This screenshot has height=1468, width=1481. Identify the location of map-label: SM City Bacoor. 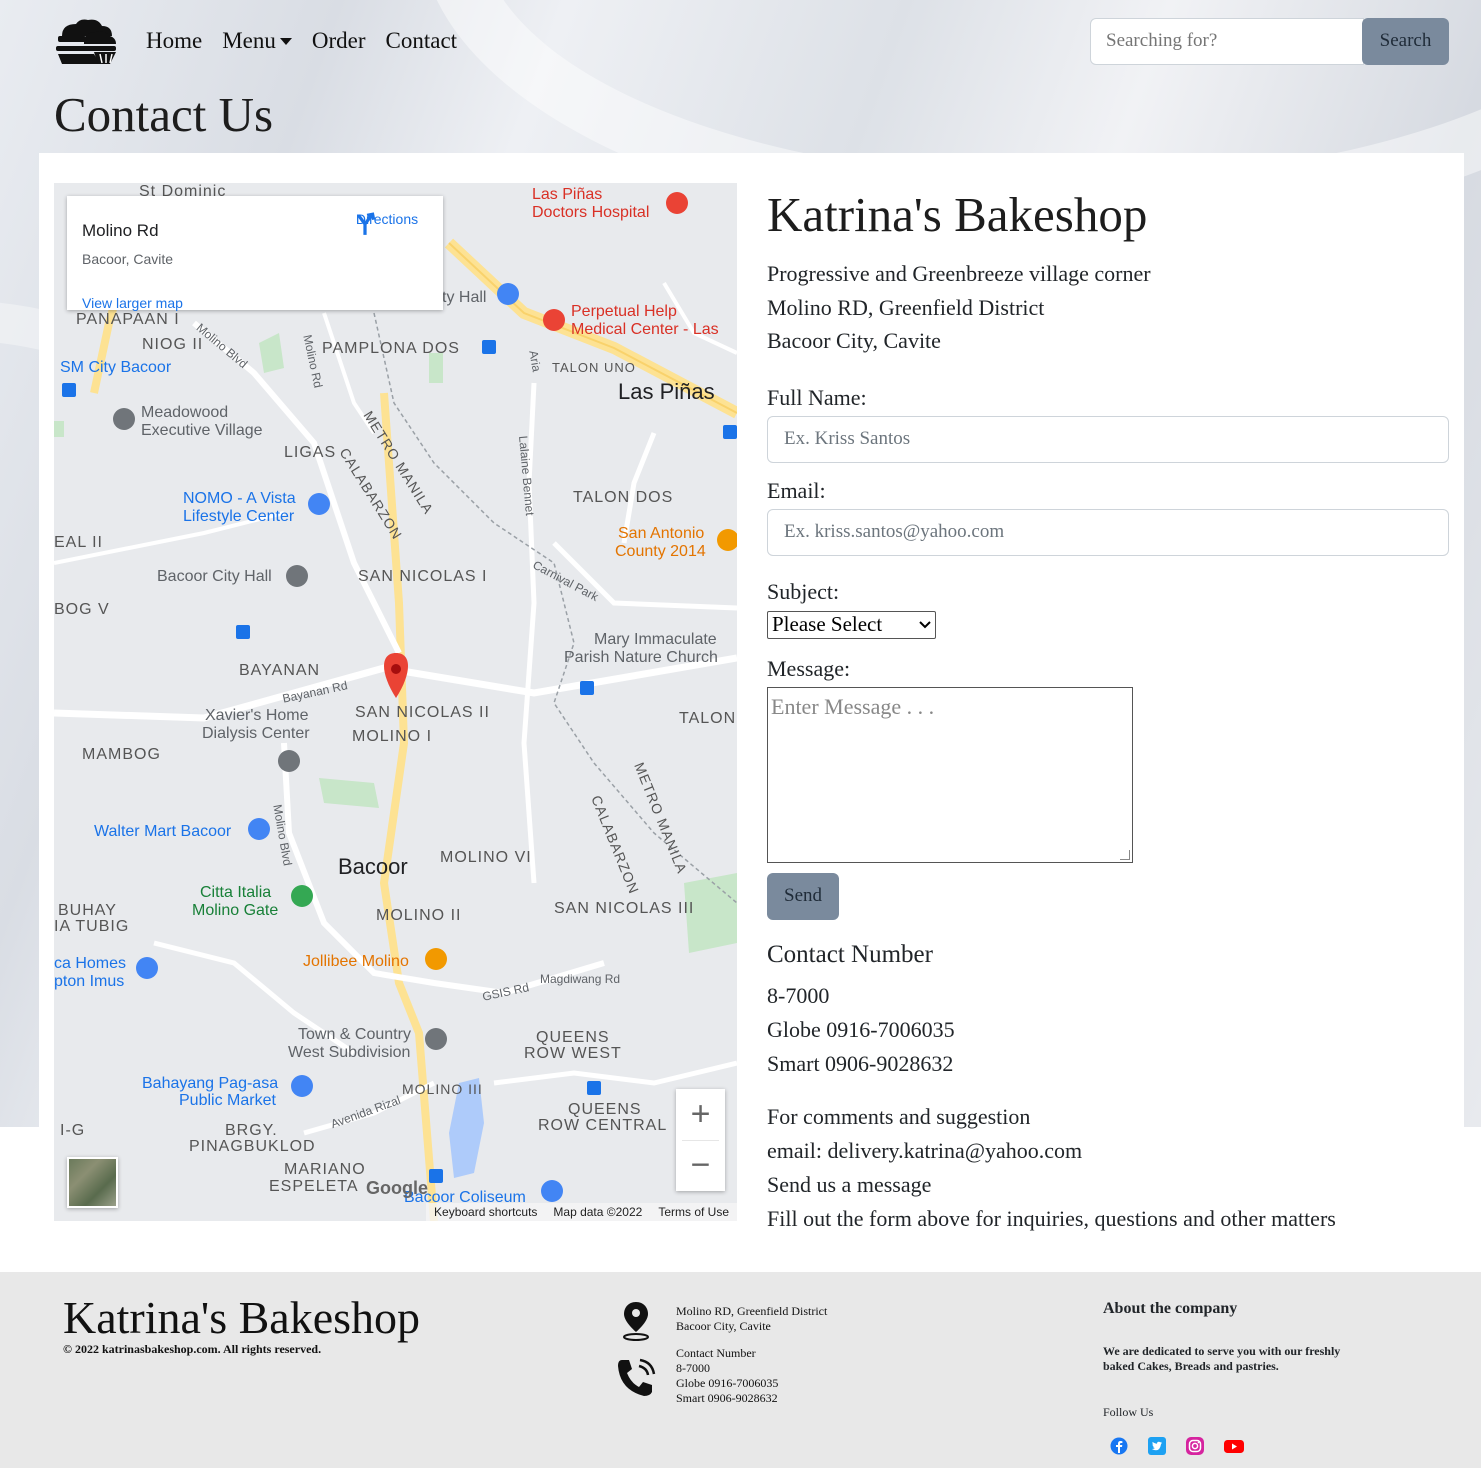
(116, 367).